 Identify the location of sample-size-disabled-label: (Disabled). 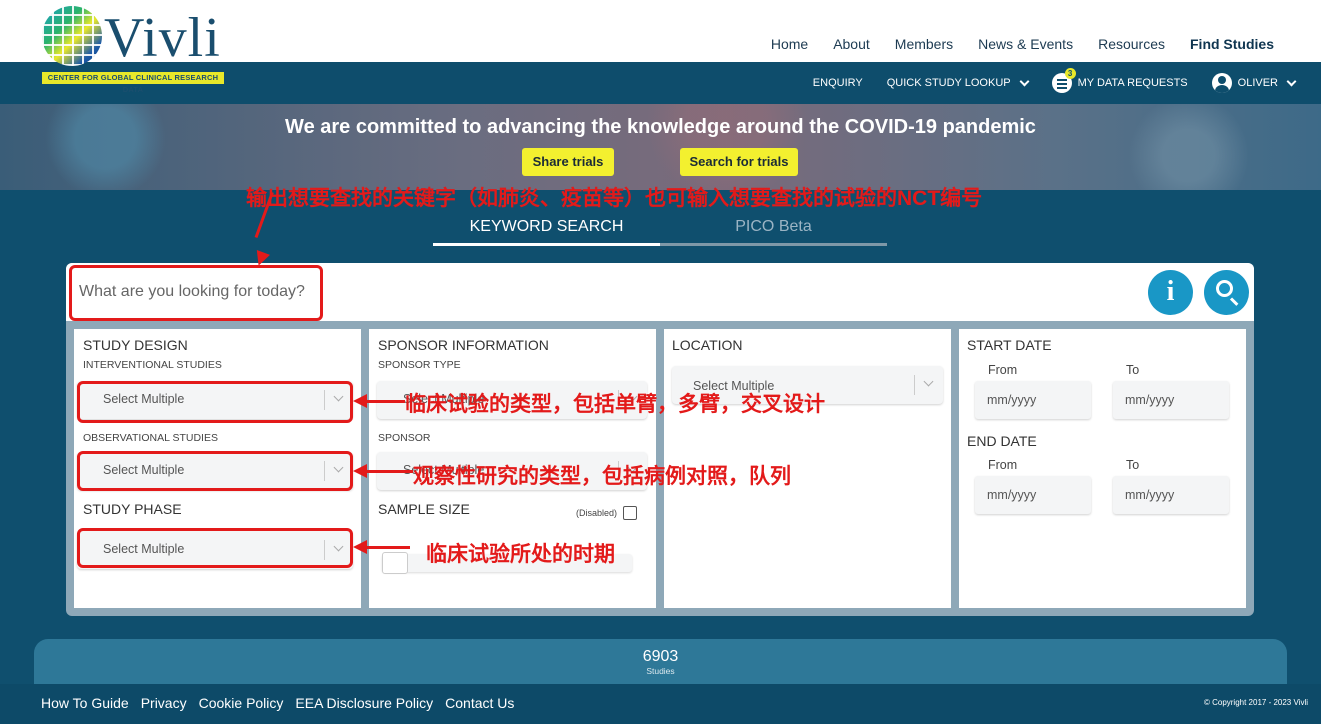
(597, 513).